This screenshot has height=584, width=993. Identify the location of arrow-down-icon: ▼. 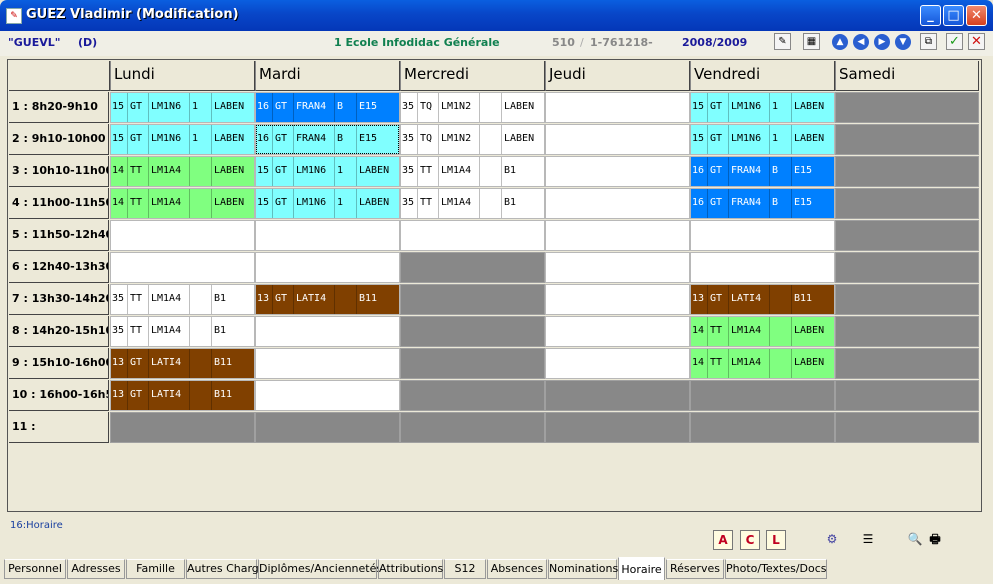
(903, 42).